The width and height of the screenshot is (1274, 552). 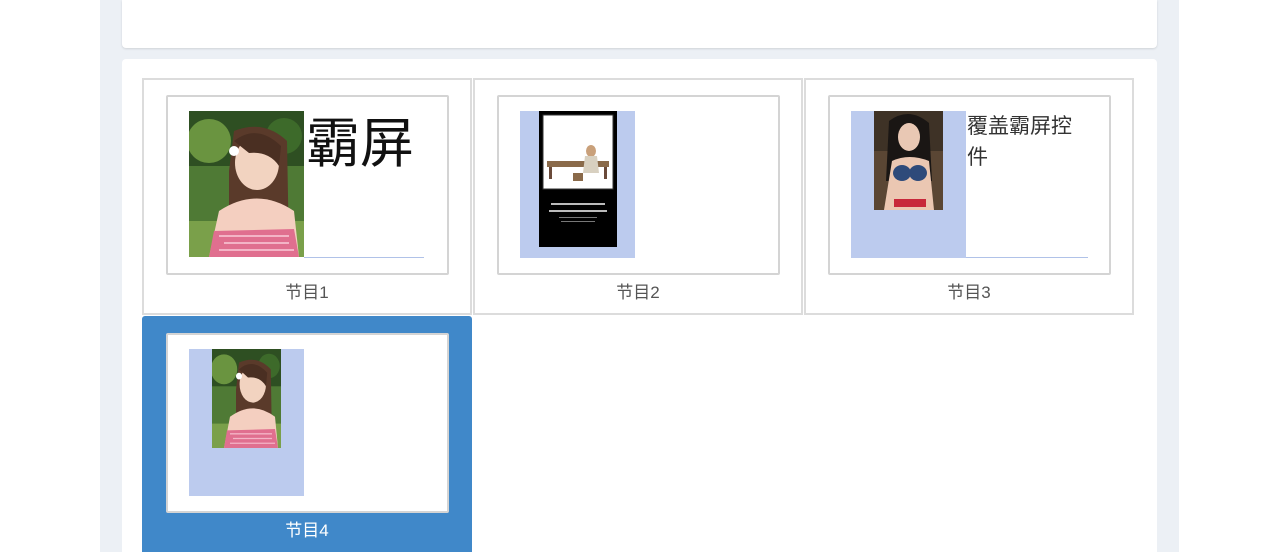 I want to click on program-card-1: 霸屏 节目1, so click(x=307, y=196).